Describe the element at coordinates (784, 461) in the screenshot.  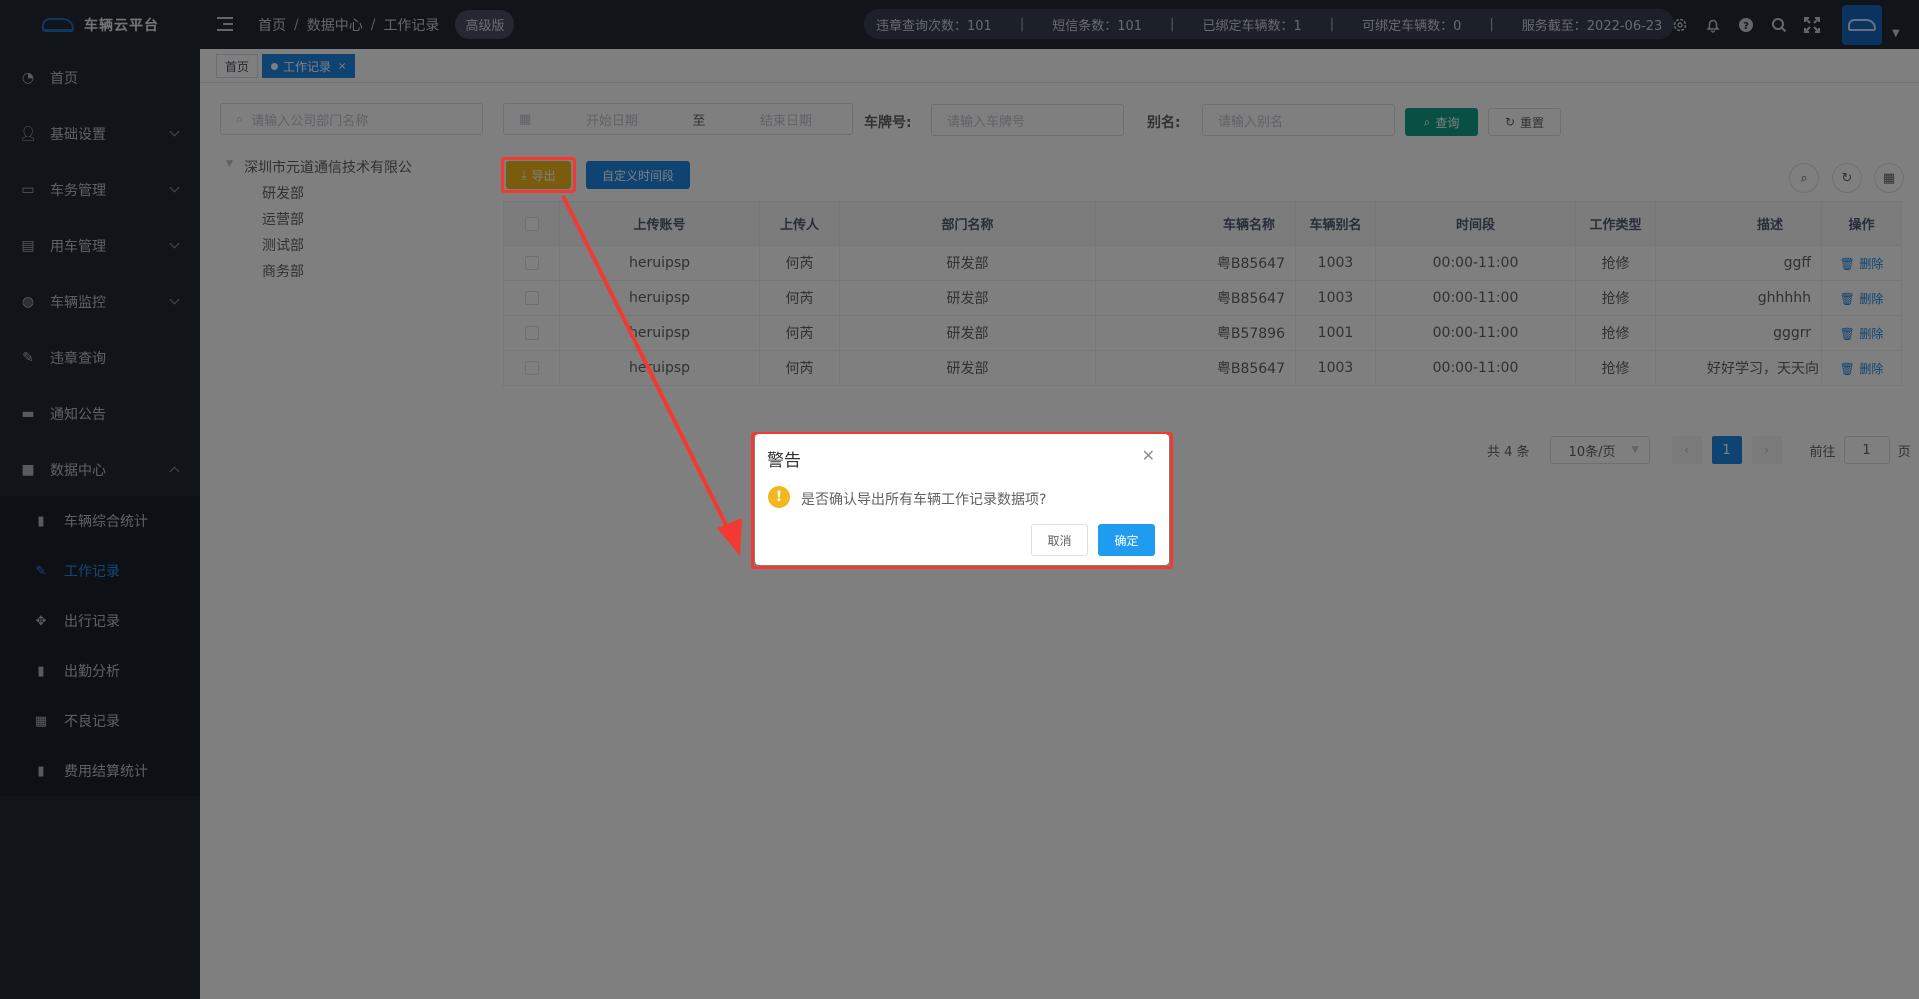
I see `dialog-title: 警告` at that location.